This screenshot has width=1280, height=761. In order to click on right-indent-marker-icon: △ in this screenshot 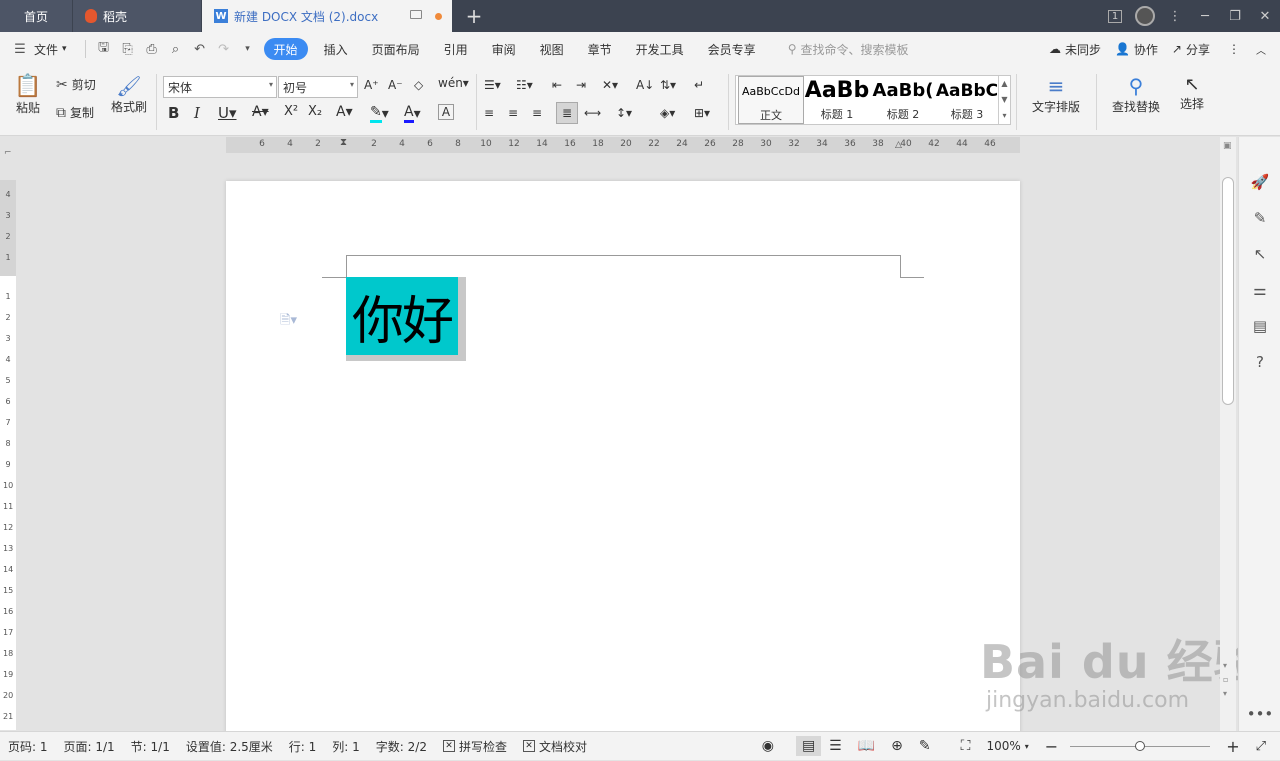, I will do `click(898, 145)`.